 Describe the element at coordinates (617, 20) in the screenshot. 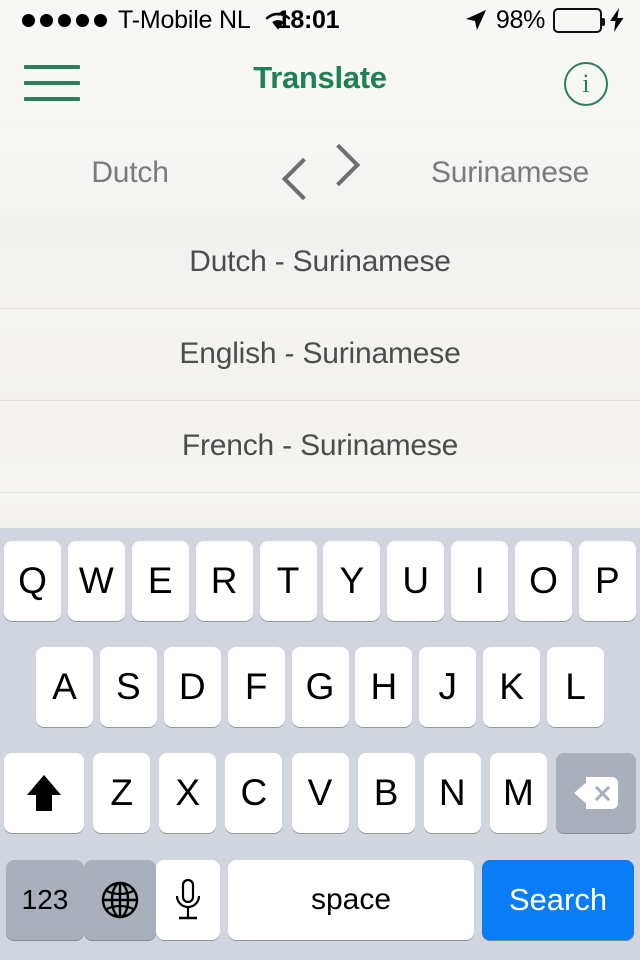

I see `charging-bolt-icon` at that location.